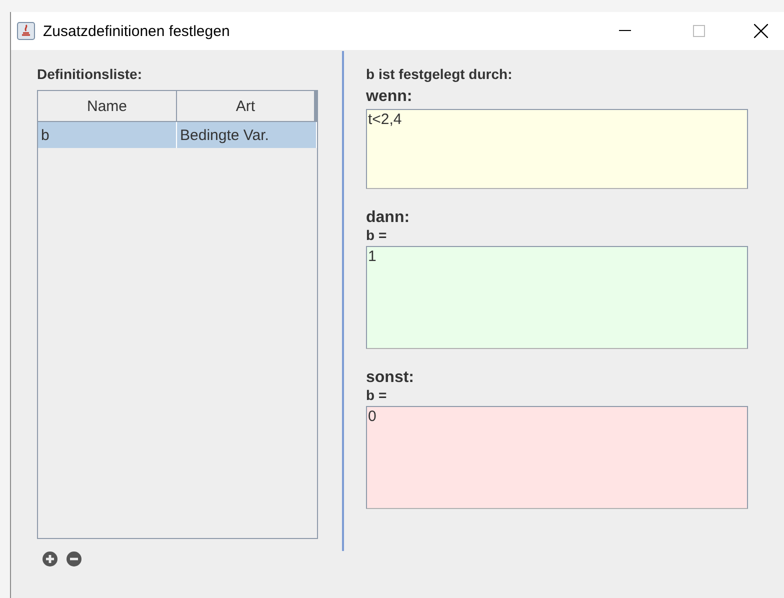  Describe the element at coordinates (247, 135) in the screenshot. I see `table-cell: Bedingte Var.` at that location.